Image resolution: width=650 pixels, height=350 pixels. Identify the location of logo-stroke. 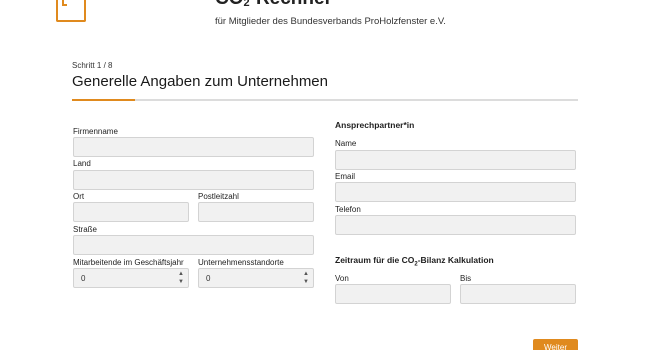
(64, 5).